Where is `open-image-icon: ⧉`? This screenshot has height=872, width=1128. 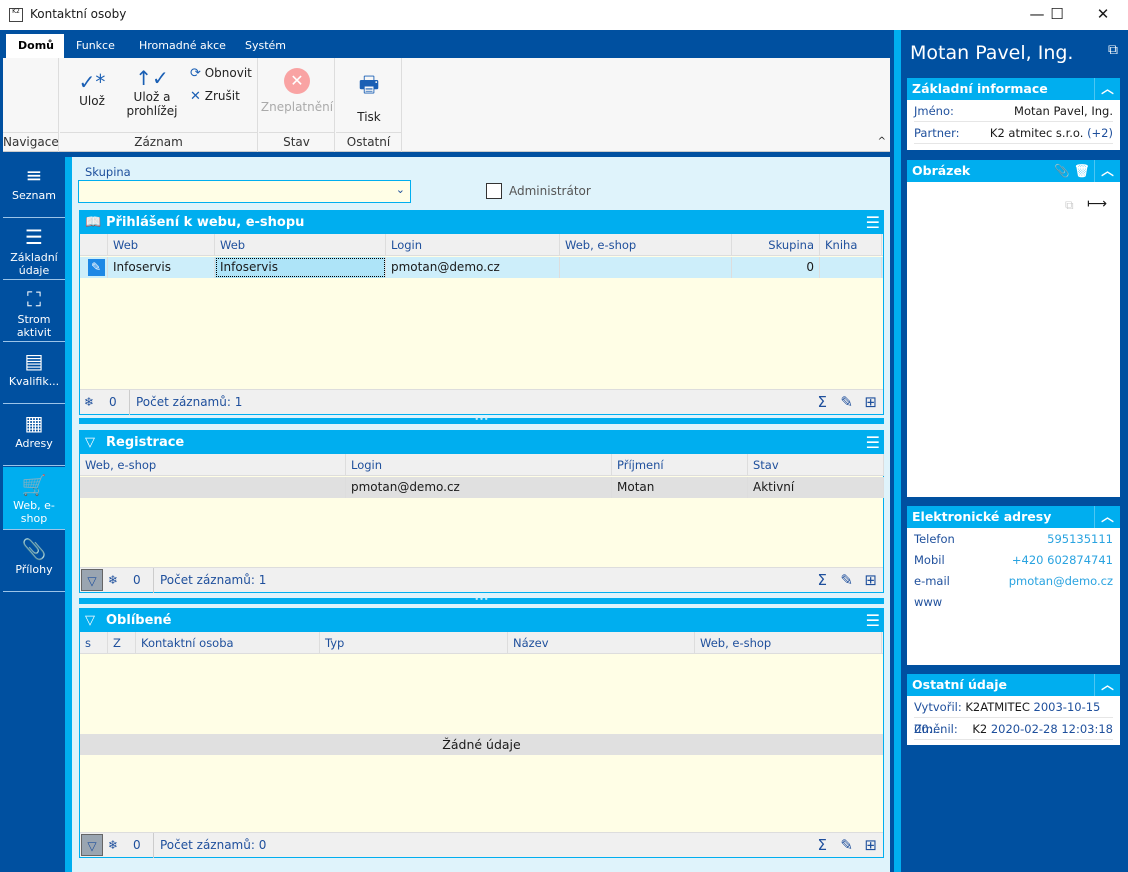 open-image-icon: ⧉ is located at coordinates (1069, 205).